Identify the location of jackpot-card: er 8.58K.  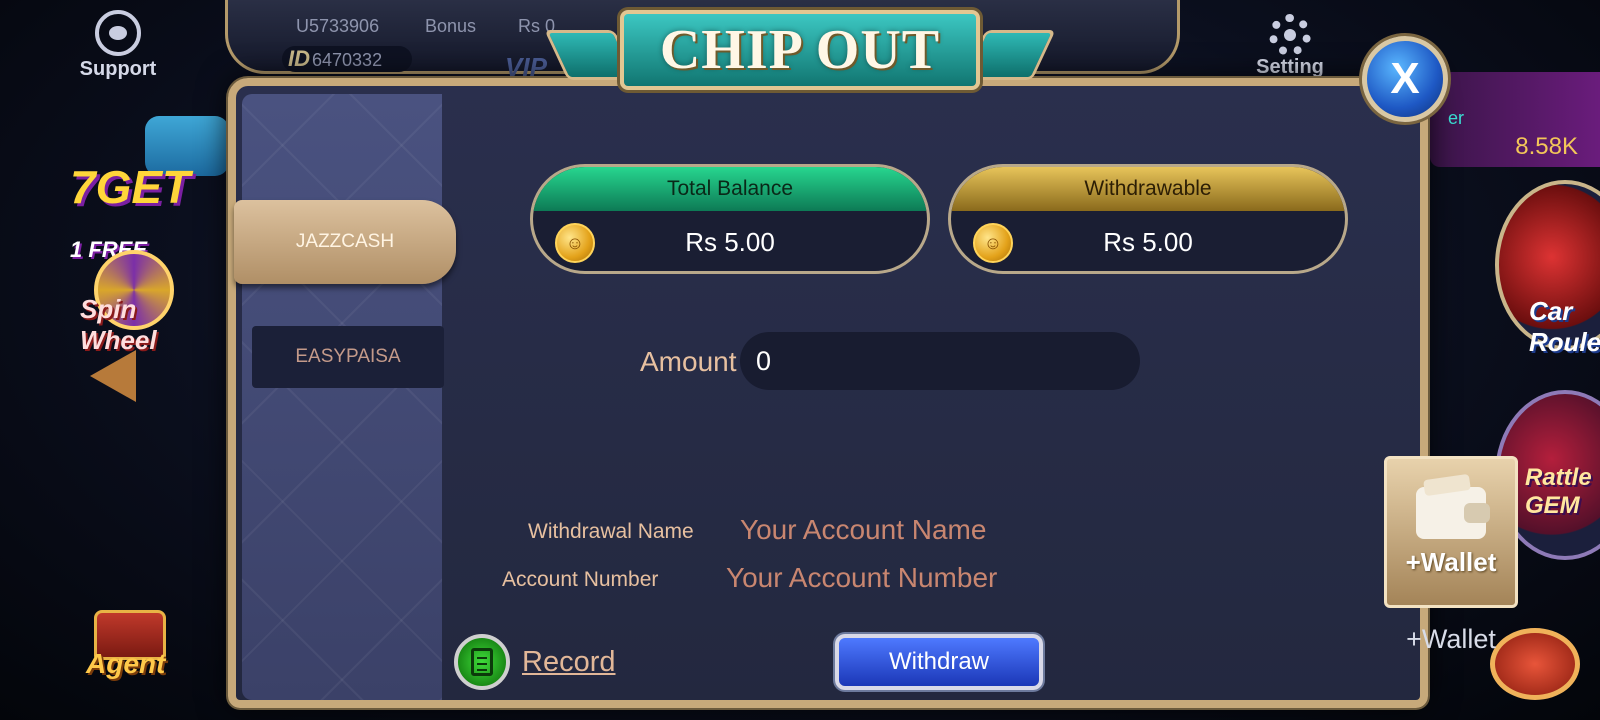
(1515, 119).